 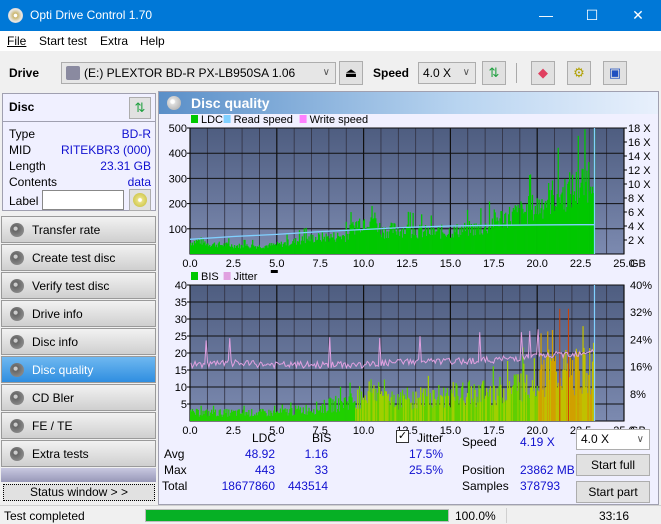 I want to click on position-value: 23862 MB, so click(x=547, y=470).